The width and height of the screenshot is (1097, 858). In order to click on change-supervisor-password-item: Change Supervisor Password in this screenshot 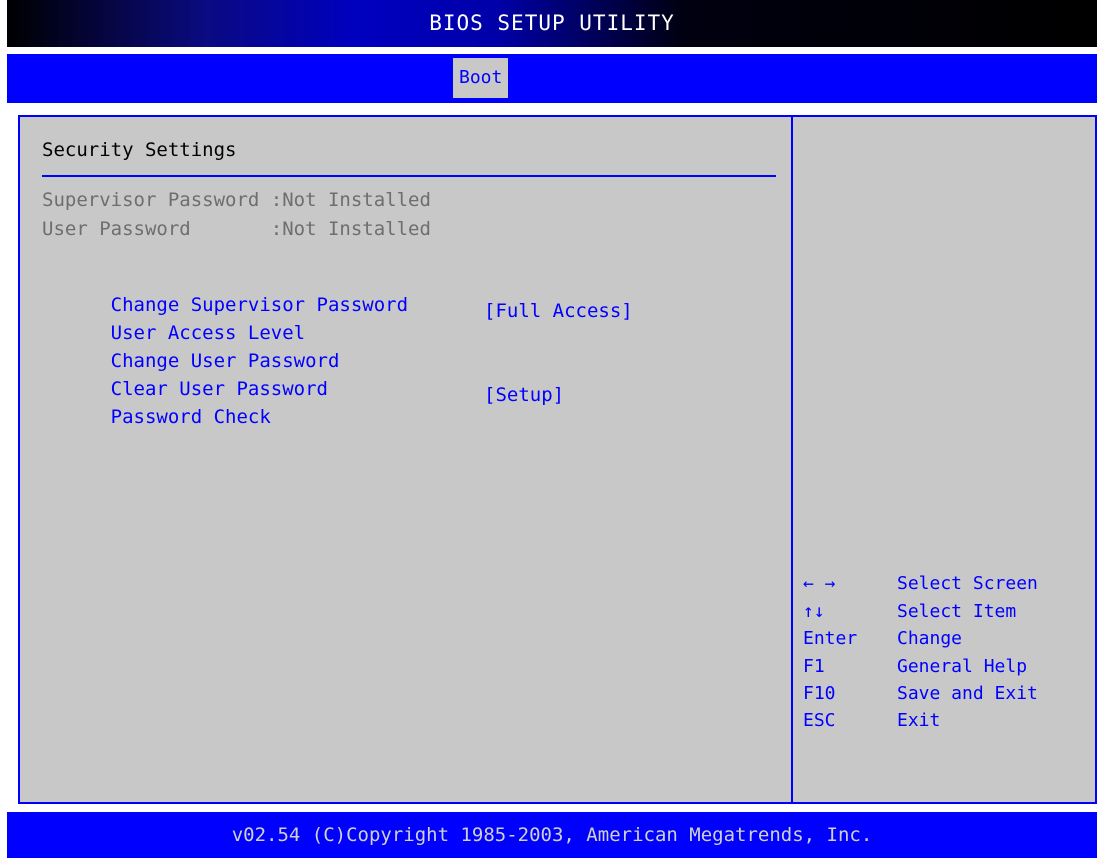, I will do `click(392, 294)`.